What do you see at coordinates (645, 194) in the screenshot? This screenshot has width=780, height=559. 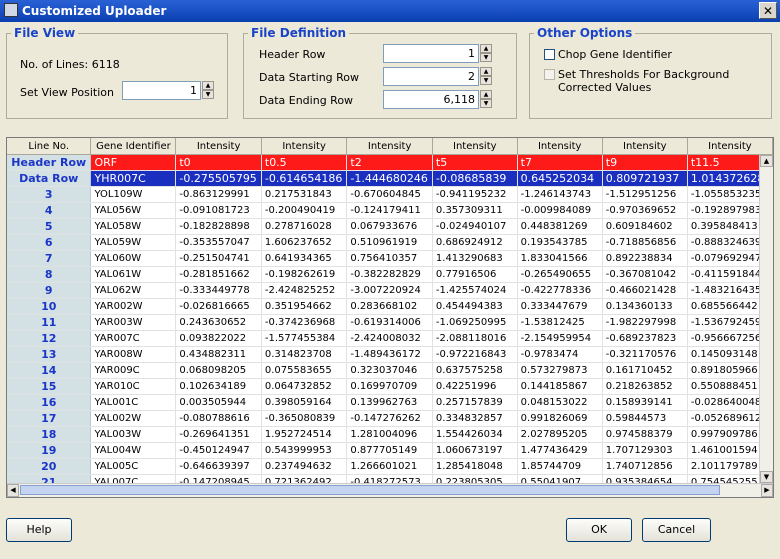 I see `intensity-cell: -1.512951256` at bounding box center [645, 194].